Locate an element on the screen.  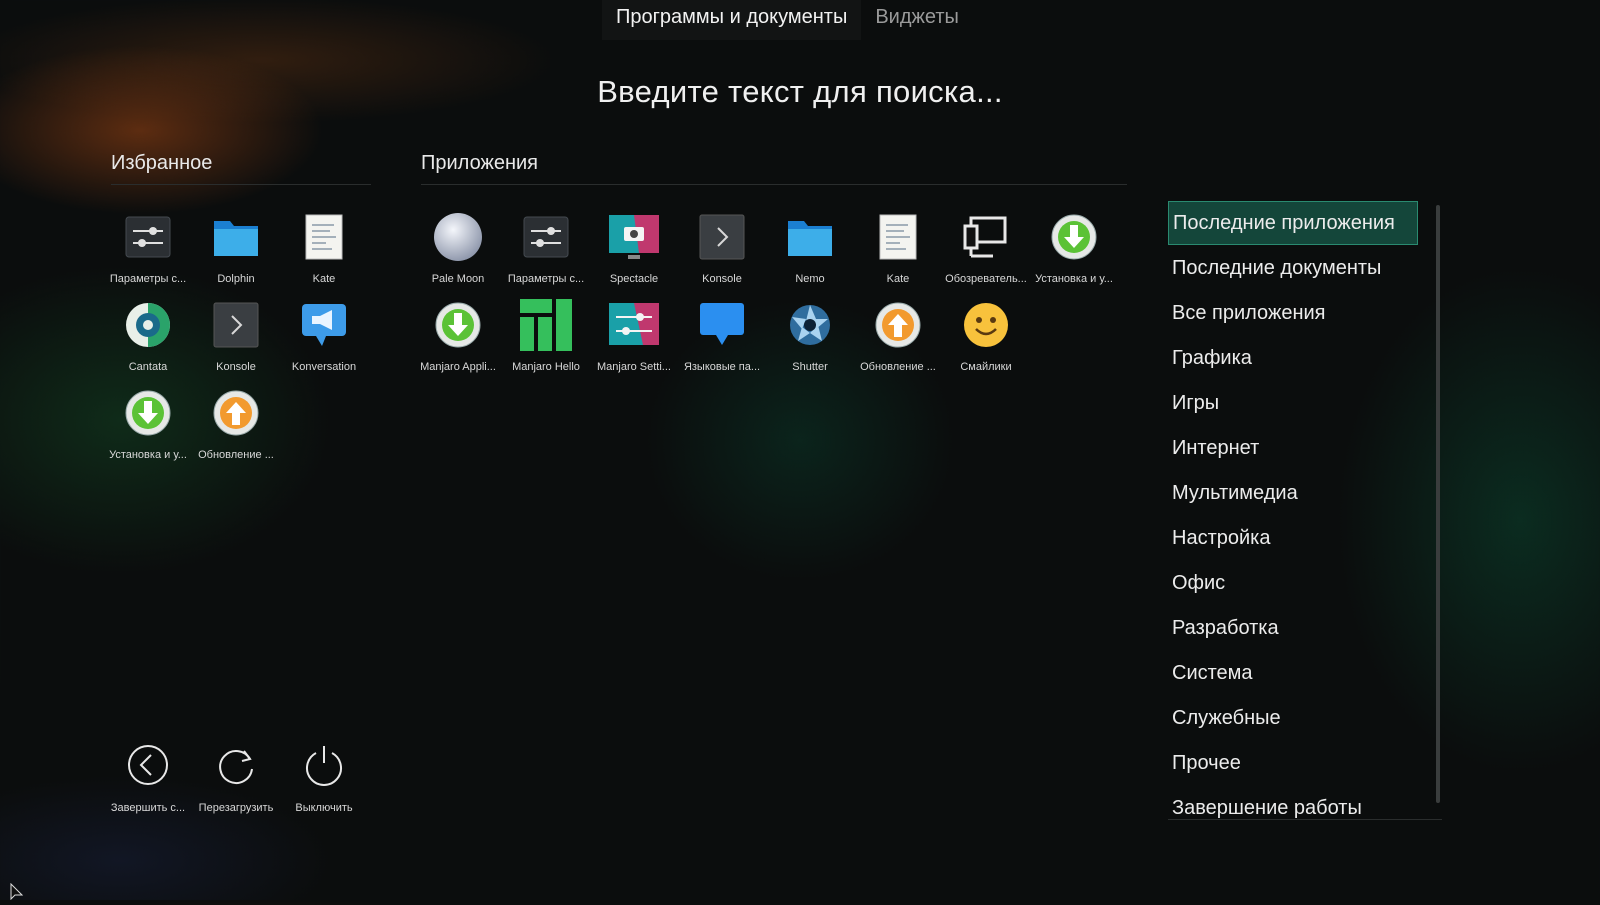
power-icon is located at coordinates (324, 765).